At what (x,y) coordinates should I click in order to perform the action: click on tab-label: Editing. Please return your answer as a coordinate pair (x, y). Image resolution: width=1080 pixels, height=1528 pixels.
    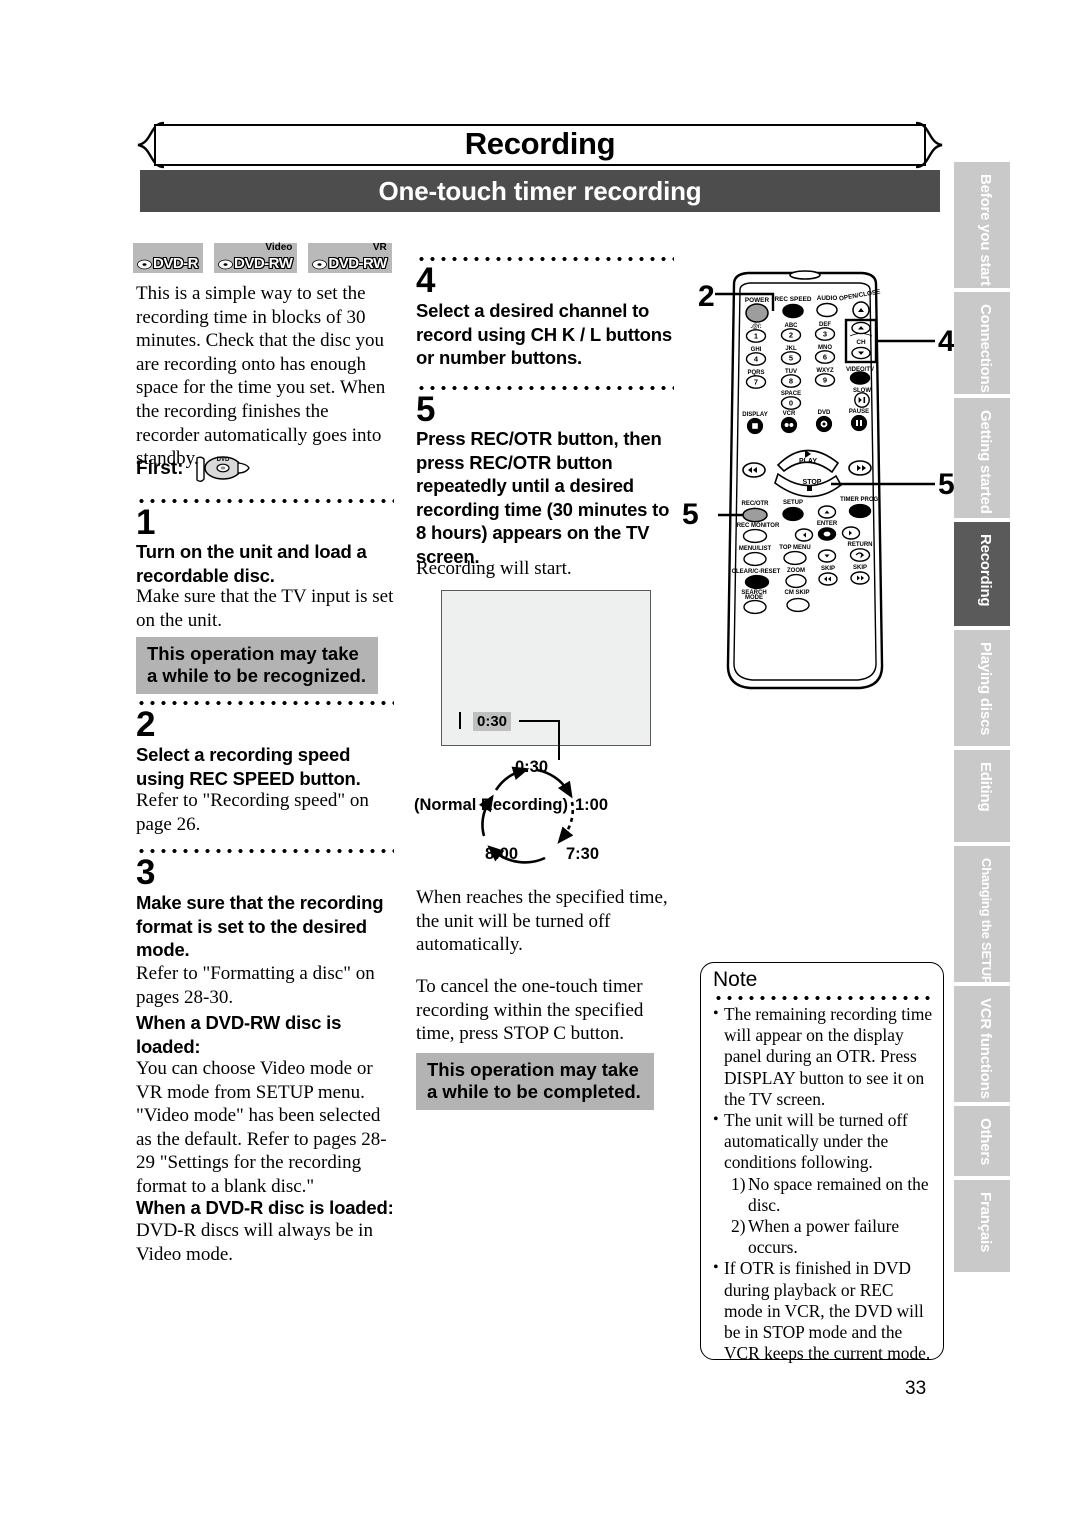
    Looking at the image, I should click on (985, 787).